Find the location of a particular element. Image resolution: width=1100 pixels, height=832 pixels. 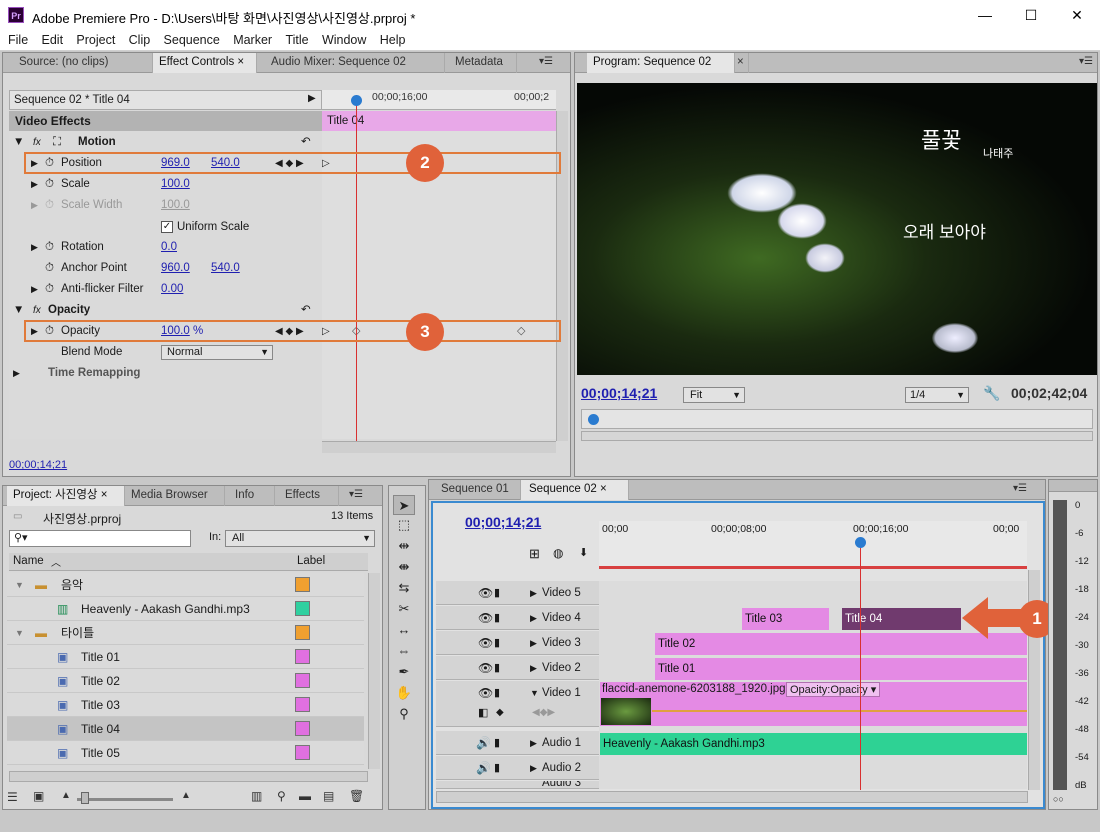

ec-timecode: 00;00;14;21 is located at coordinates (38, 465).